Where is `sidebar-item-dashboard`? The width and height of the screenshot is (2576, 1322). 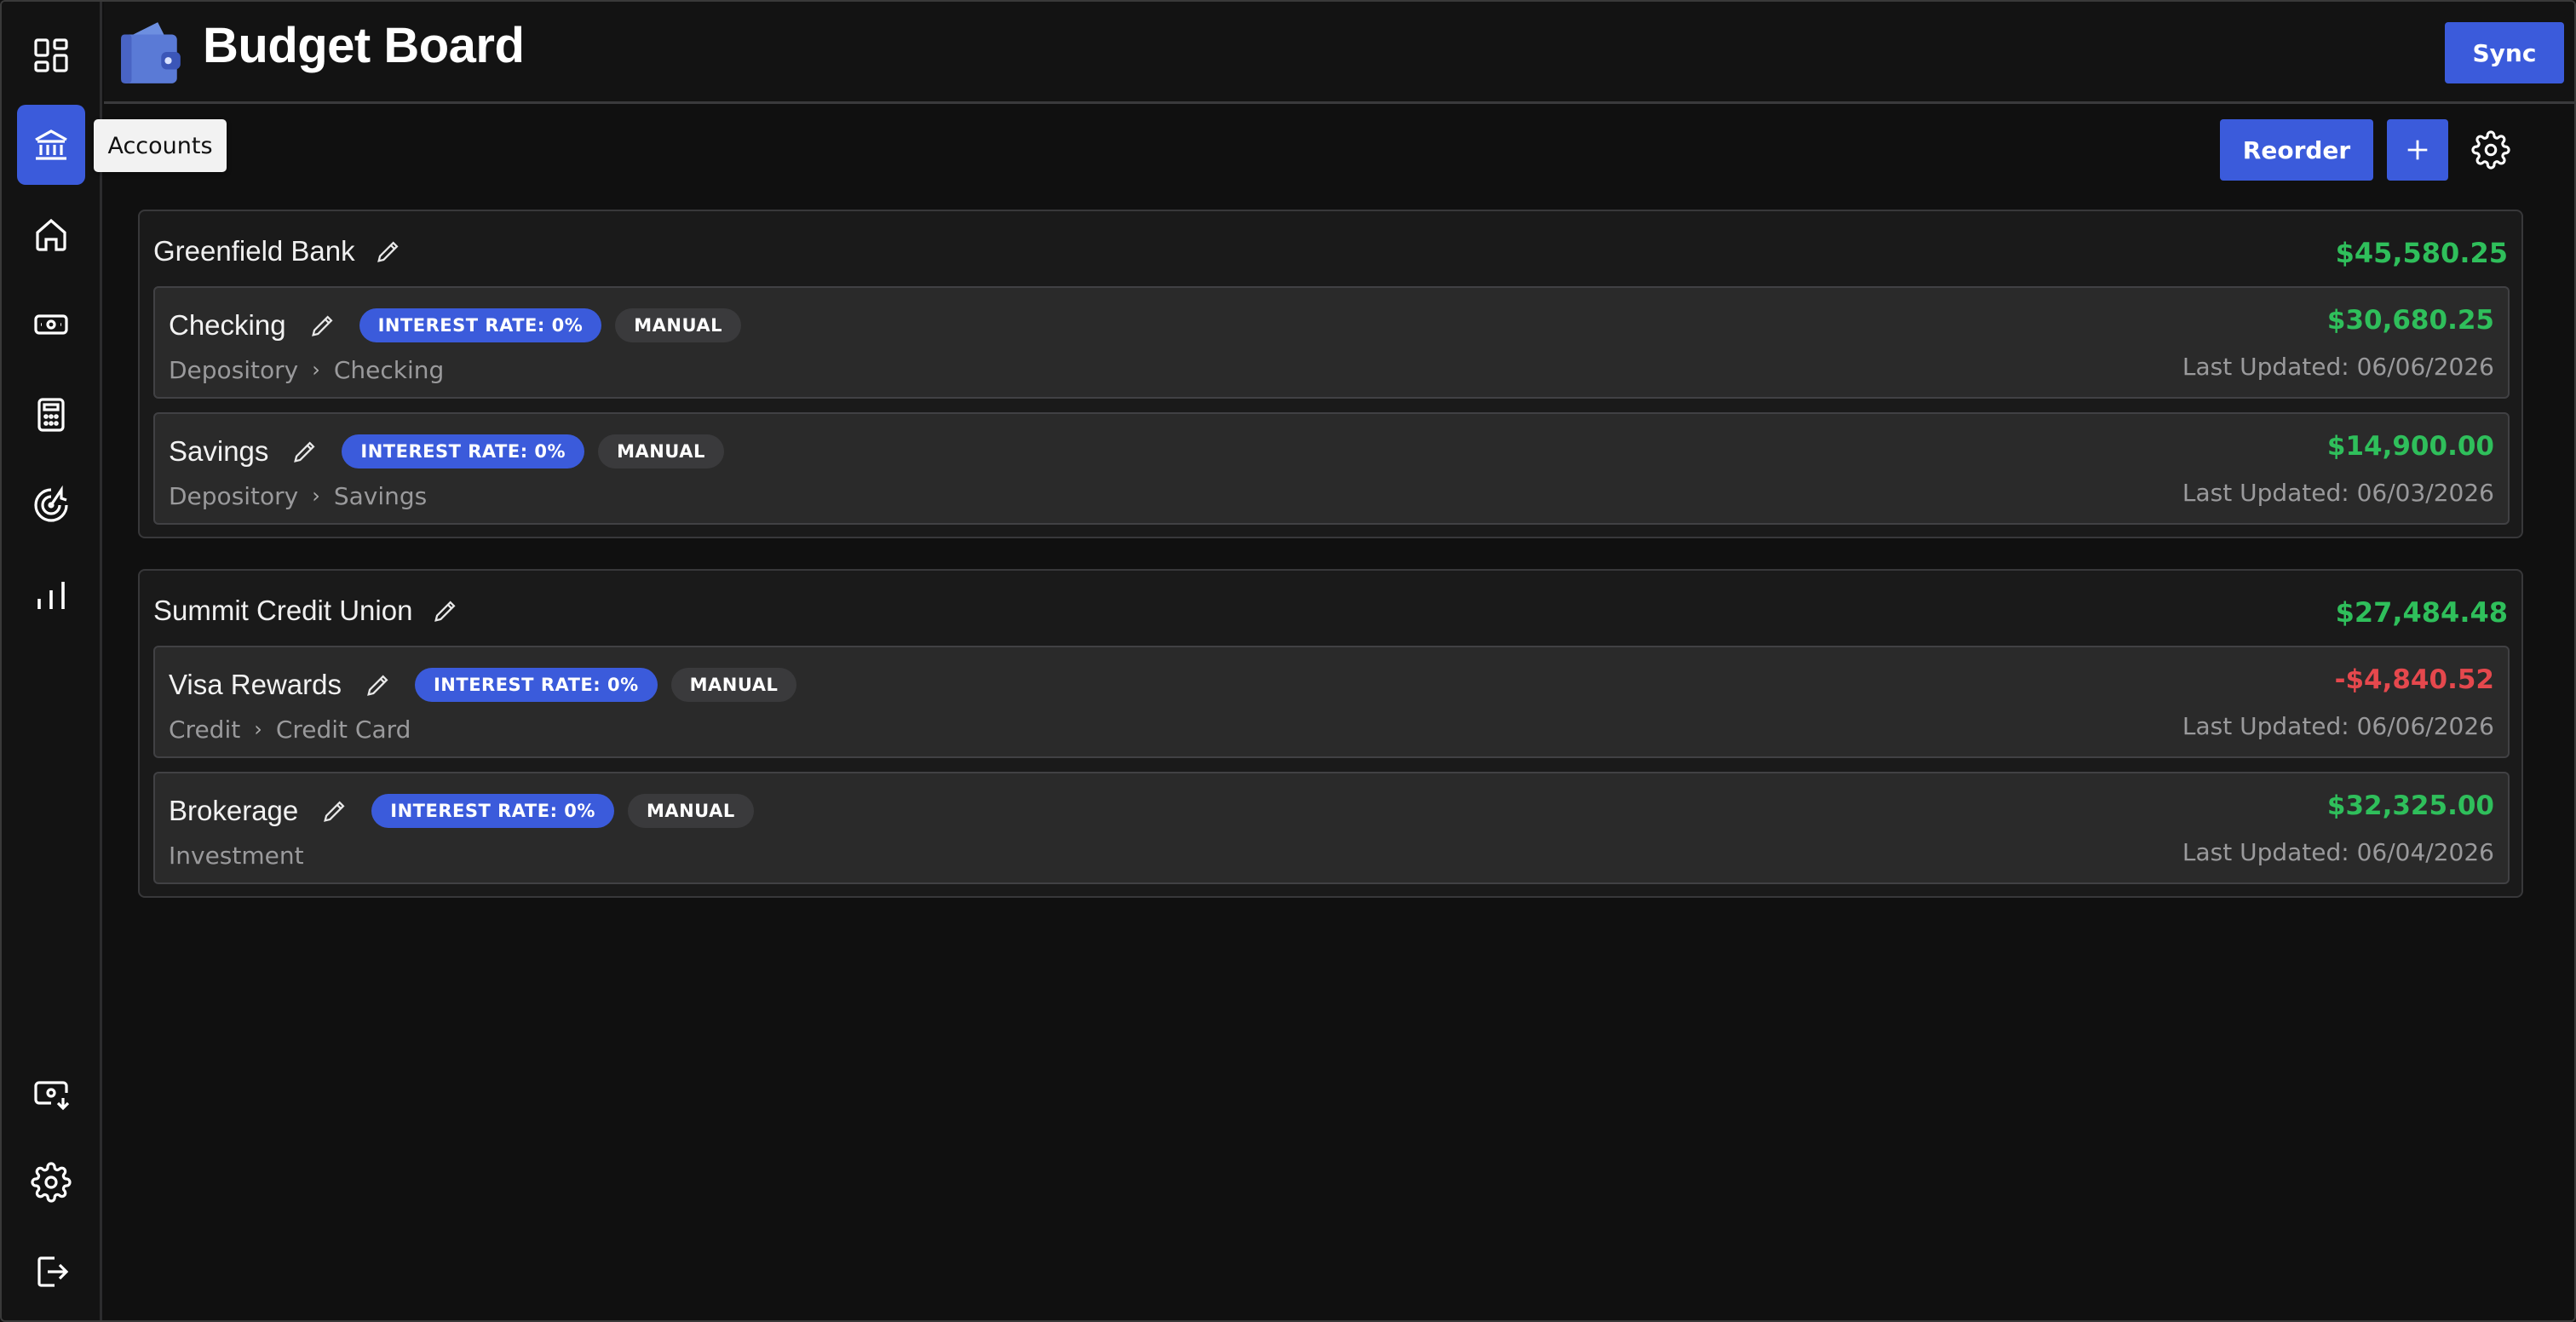
sidebar-item-dashboard is located at coordinates (51, 55).